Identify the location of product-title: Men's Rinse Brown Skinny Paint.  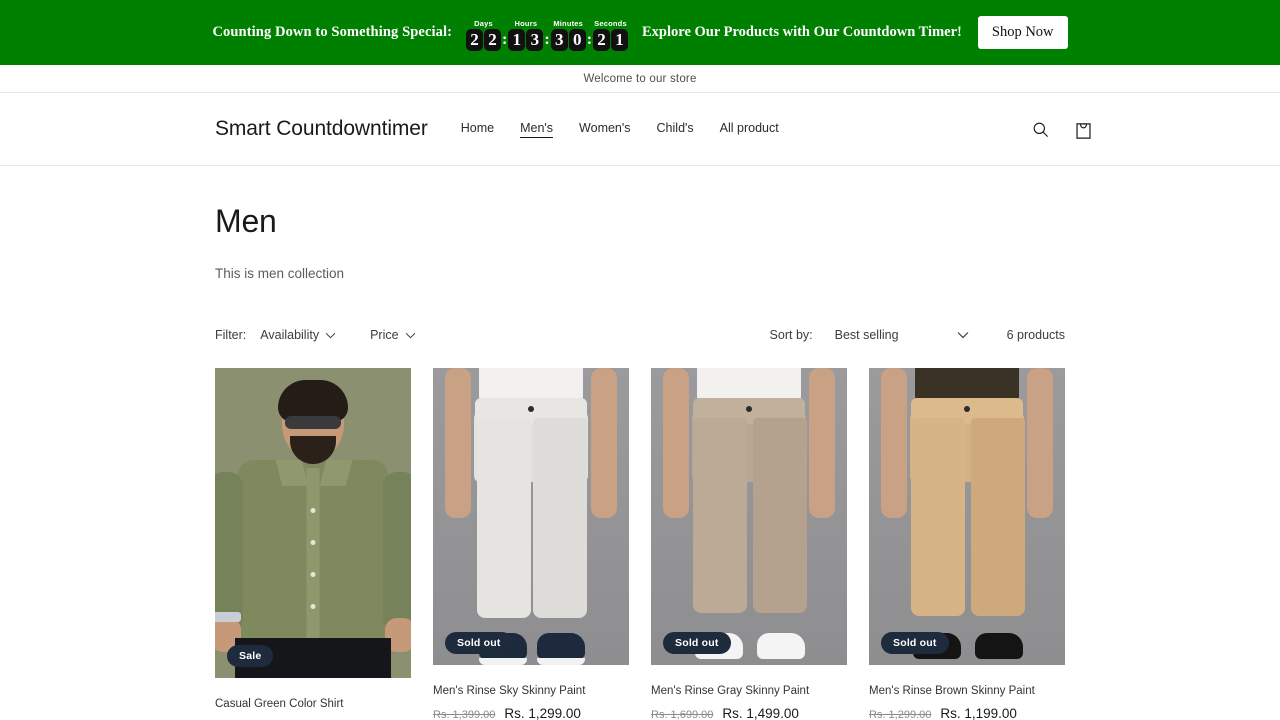
(967, 691).